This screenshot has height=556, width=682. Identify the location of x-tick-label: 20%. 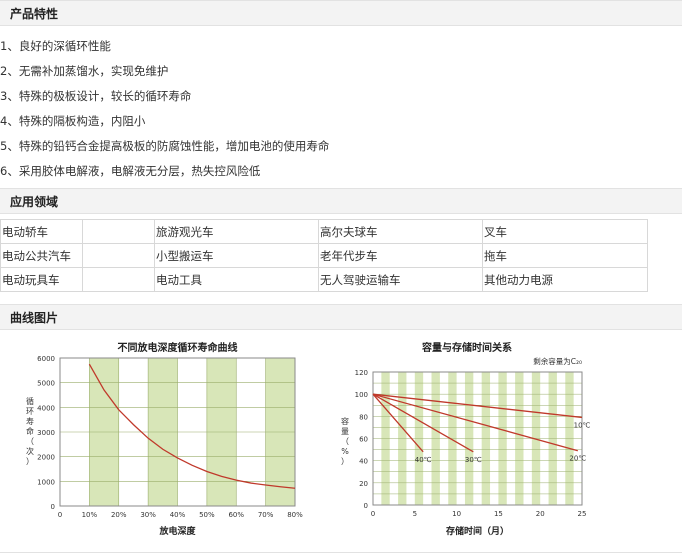
(119, 515).